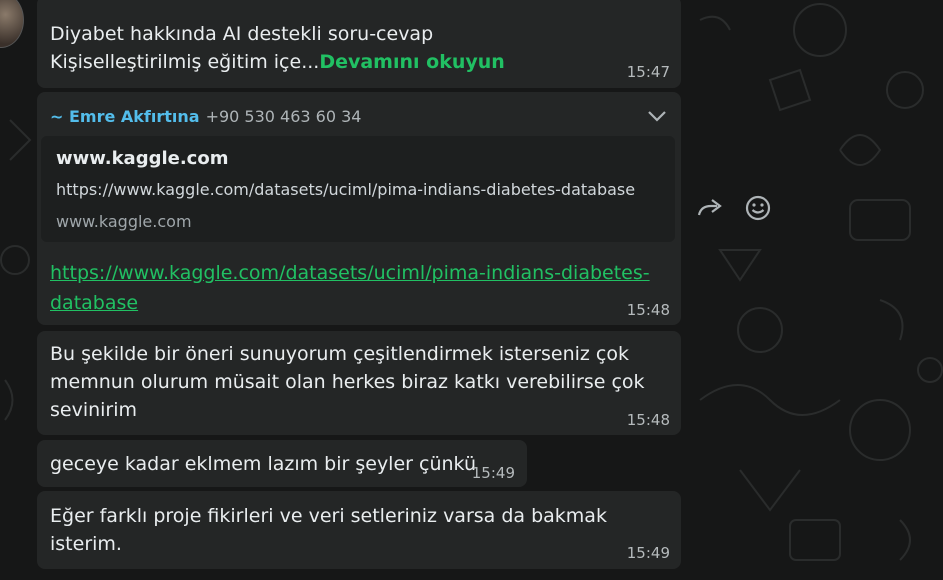 This screenshot has height=580, width=943. What do you see at coordinates (124, 221) in the screenshot?
I see `link-preview-domain: www.kaggle.com` at bounding box center [124, 221].